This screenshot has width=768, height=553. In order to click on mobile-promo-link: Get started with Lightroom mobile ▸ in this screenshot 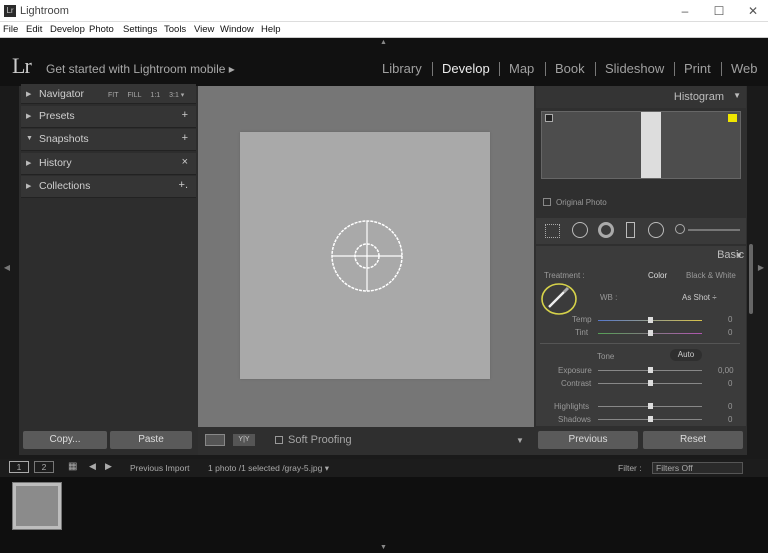, I will do `click(140, 69)`.